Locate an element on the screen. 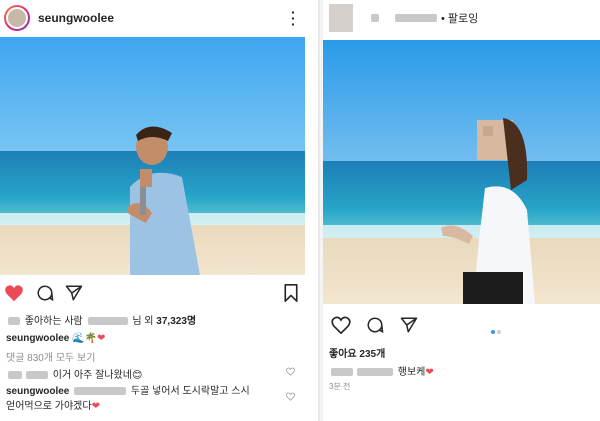  likes-count: 좋아요 235개 is located at coordinates (461, 352).